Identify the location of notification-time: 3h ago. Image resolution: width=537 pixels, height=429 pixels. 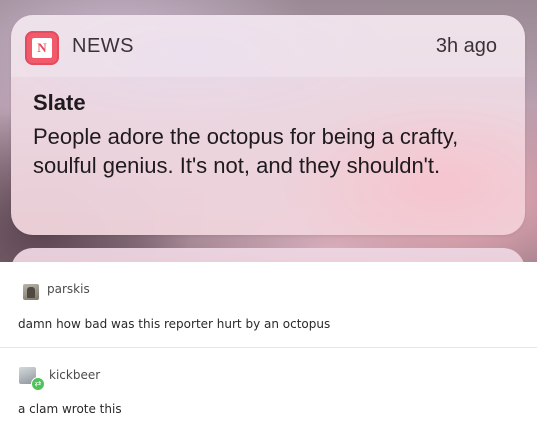
(466, 46).